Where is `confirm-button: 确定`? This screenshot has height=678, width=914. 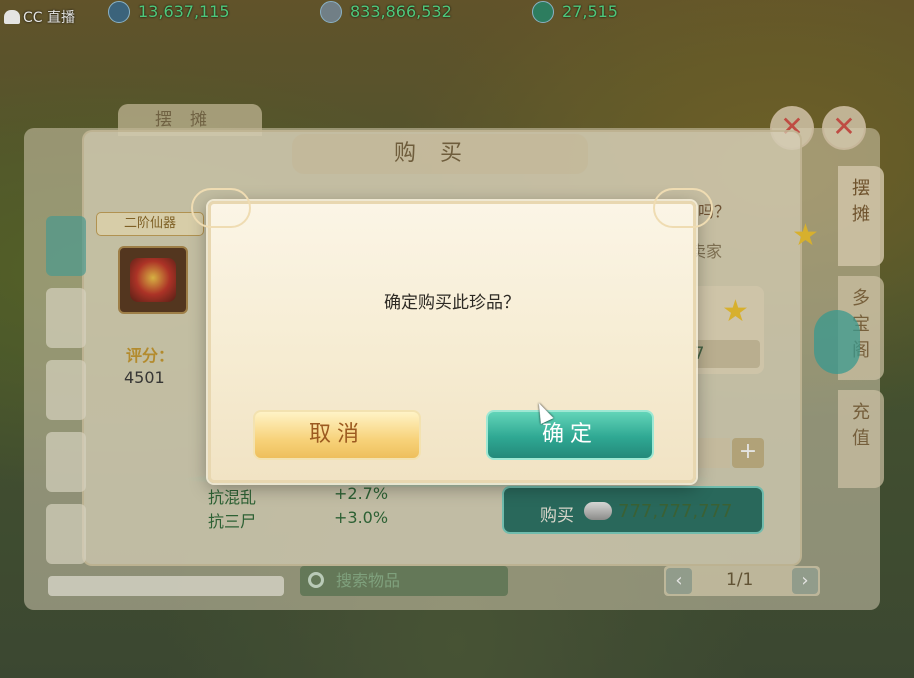
confirm-button: 确定 is located at coordinates (570, 435).